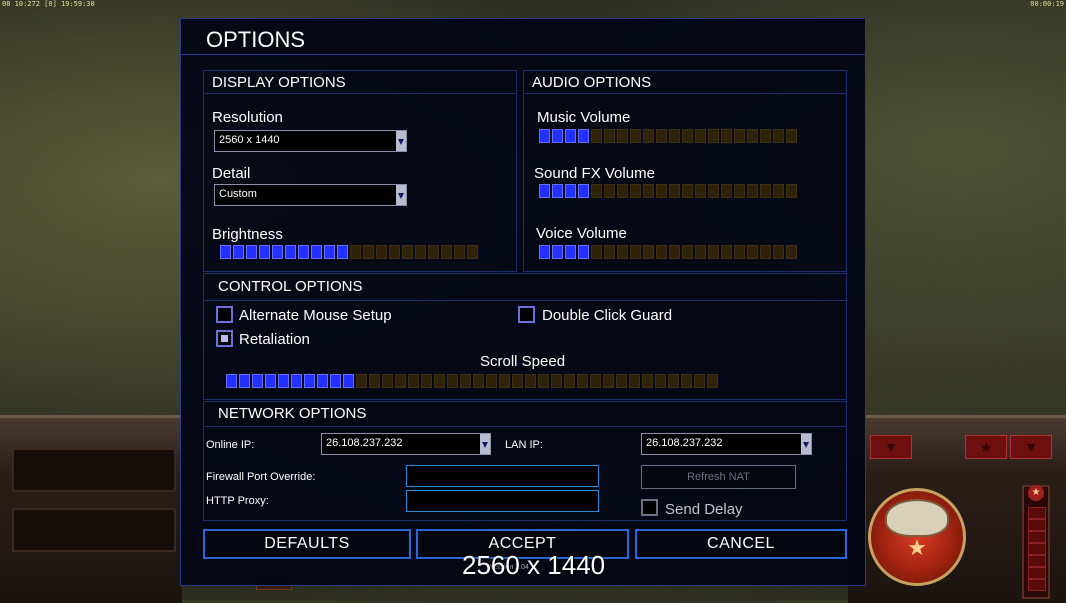  Describe the element at coordinates (224, 338) in the screenshot. I see `retaliation-checkbox` at that location.